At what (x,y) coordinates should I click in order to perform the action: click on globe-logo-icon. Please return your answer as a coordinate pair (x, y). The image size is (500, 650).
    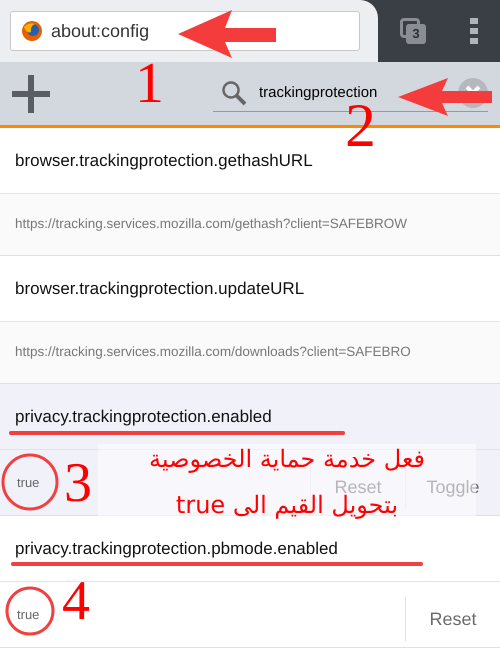
    Looking at the image, I should click on (32, 31).